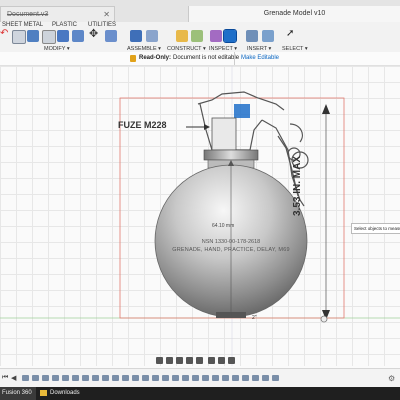  I want to click on document-tab-bar: Document.v3 ✕ Grenade Model v10, so click(200, 11).